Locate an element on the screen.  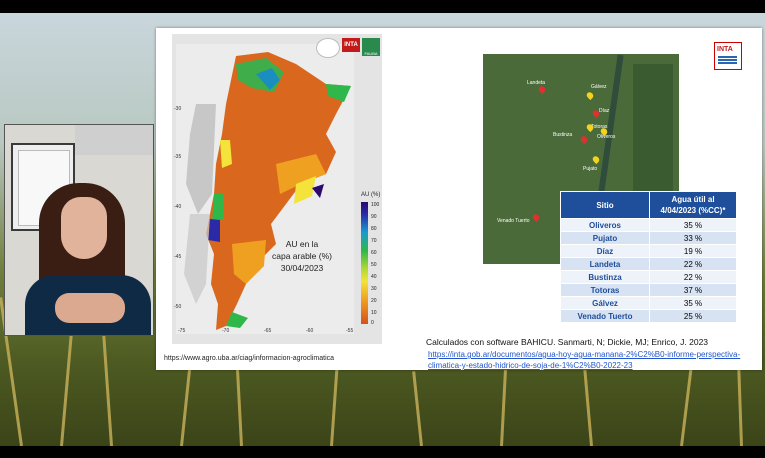
circle-logo-icon is located at coordinates (328, 48).